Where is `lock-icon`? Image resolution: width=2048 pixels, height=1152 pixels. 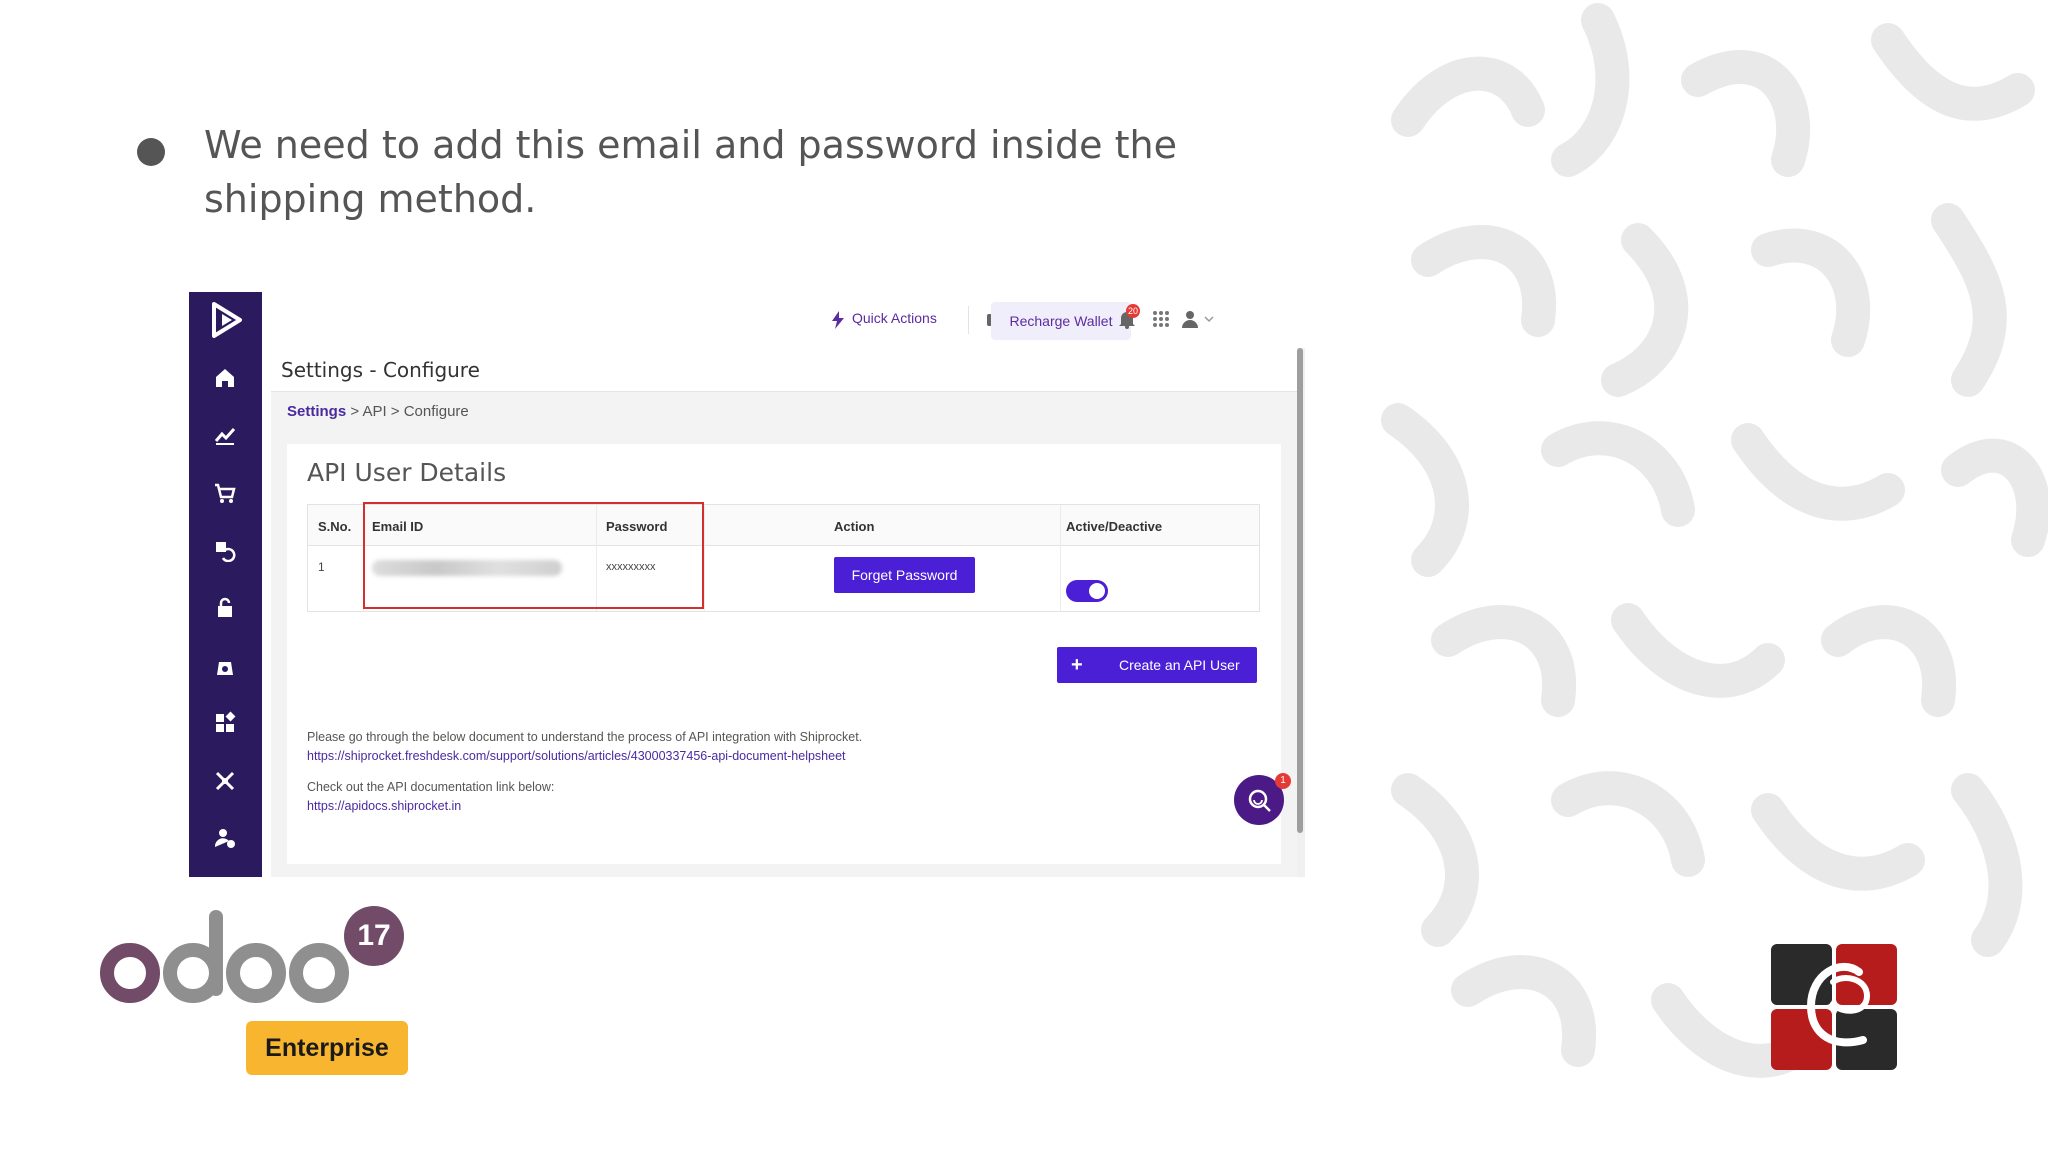
lock-icon is located at coordinates (225, 608).